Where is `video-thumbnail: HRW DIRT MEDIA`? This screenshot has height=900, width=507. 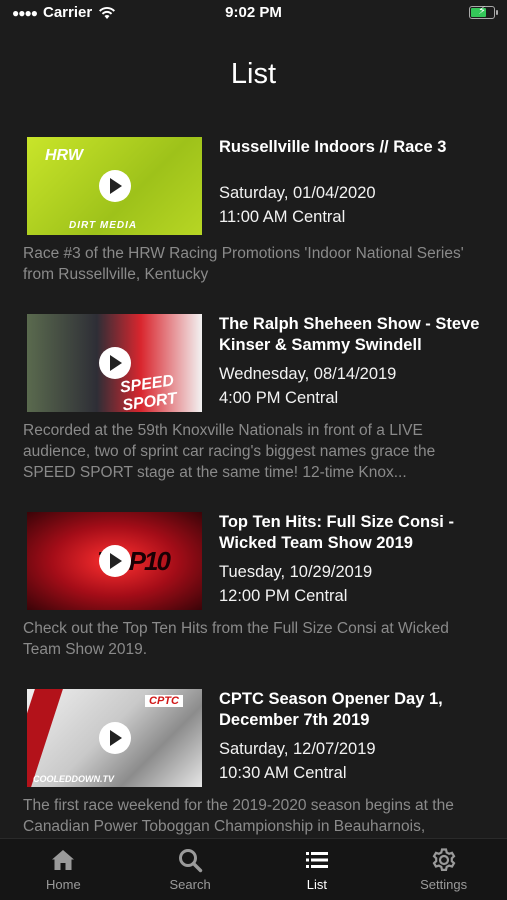 video-thumbnail: HRW DIRT MEDIA is located at coordinates (114, 186).